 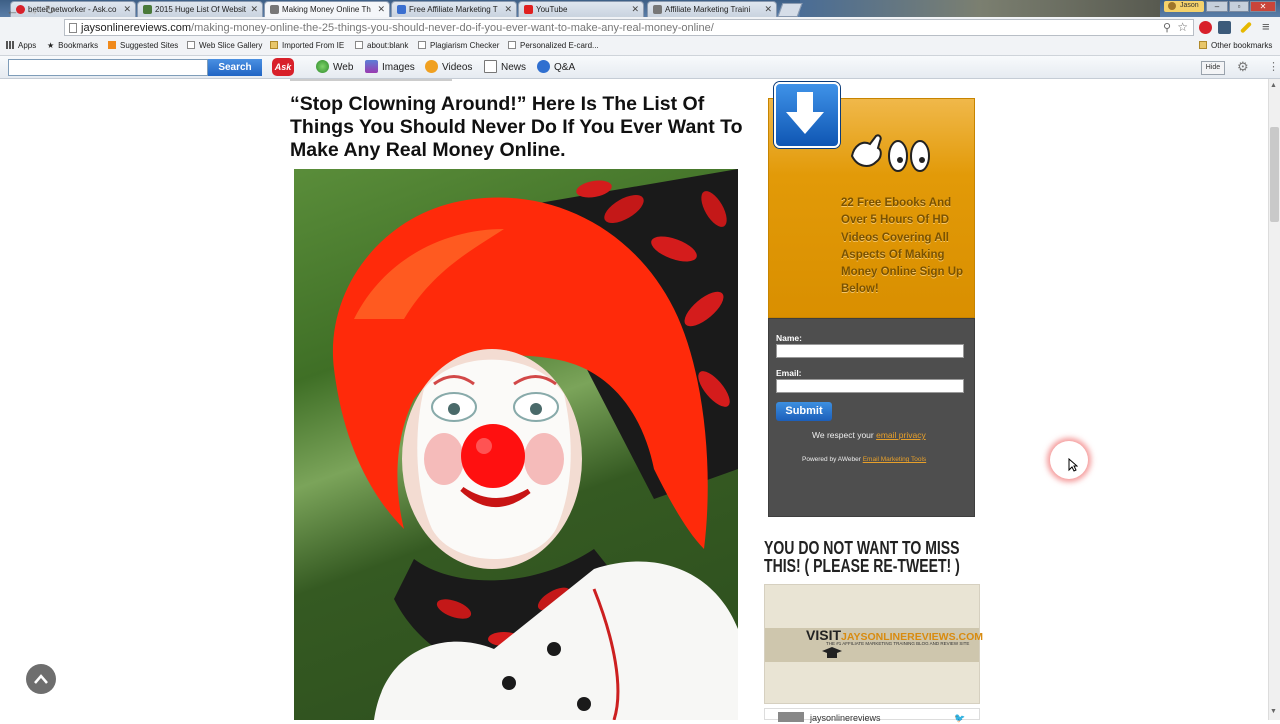 What do you see at coordinates (581, 9) in the screenshot?
I see `tab-5: YouTube ✕` at bounding box center [581, 9].